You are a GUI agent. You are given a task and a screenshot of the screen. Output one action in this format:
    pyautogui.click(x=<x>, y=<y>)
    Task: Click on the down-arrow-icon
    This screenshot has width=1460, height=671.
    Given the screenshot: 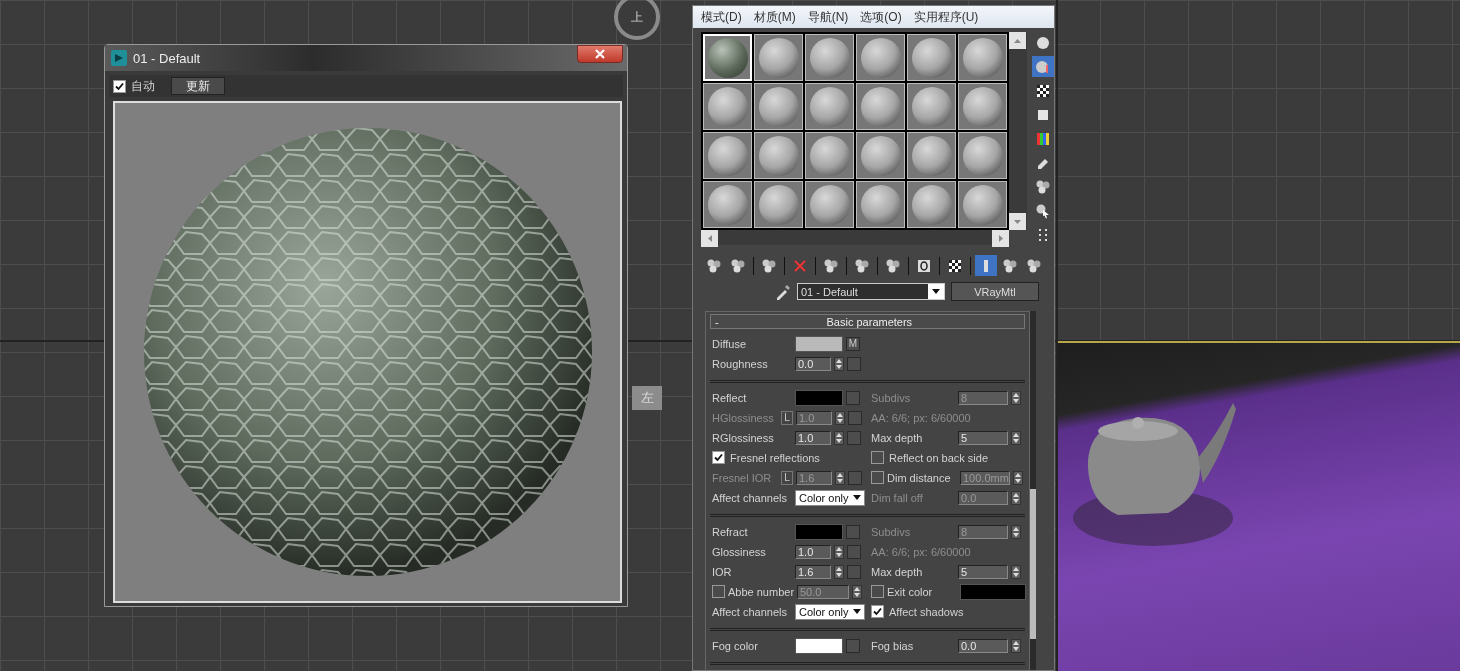 What is the action you would take?
    pyautogui.click(x=1017, y=221)
    